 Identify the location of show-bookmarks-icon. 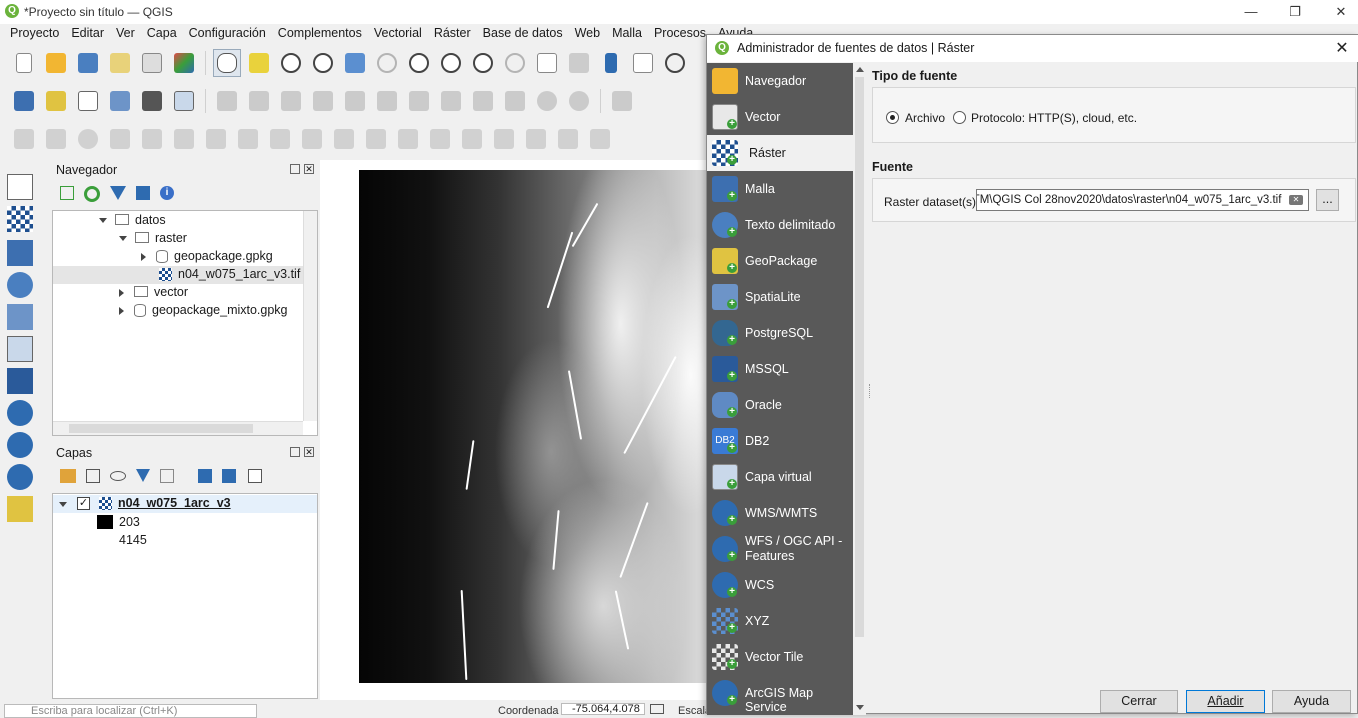
(643, 63).